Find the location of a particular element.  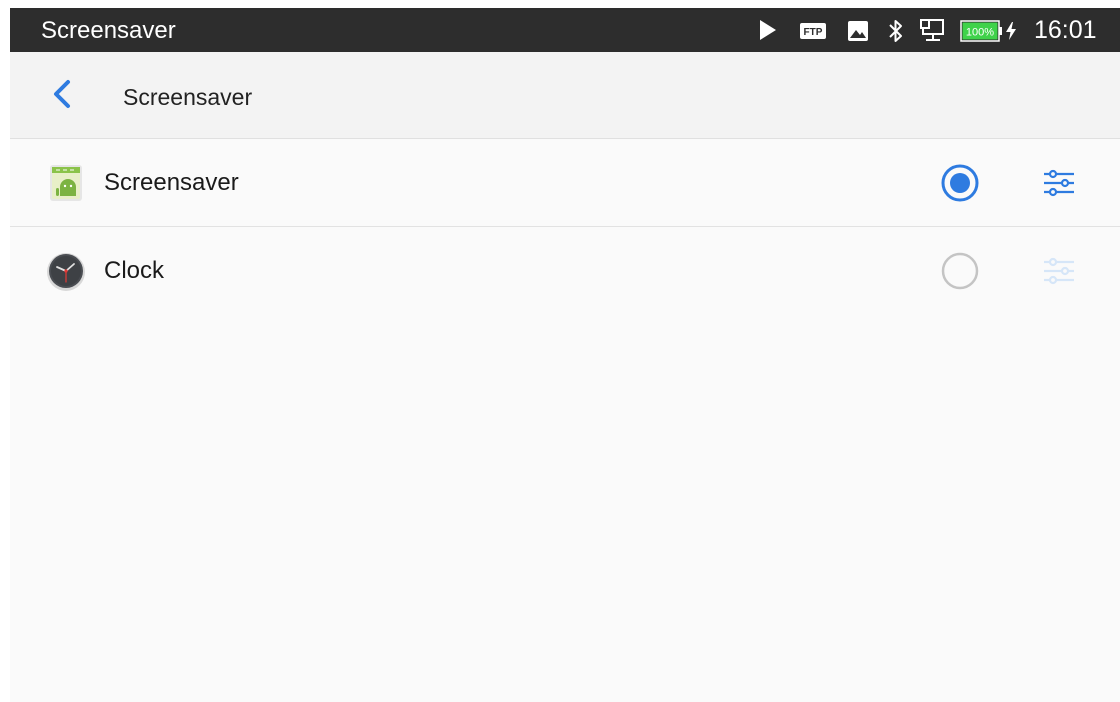

radio-clock is located at coordinates (960, 271).